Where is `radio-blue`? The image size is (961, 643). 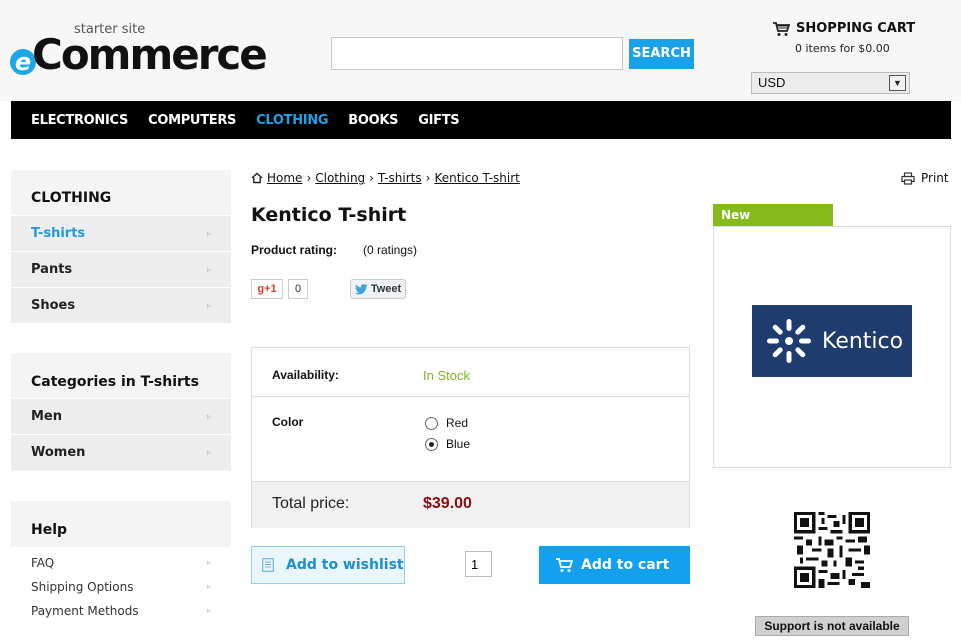 radio-blue is located at coordinates (431, 444).